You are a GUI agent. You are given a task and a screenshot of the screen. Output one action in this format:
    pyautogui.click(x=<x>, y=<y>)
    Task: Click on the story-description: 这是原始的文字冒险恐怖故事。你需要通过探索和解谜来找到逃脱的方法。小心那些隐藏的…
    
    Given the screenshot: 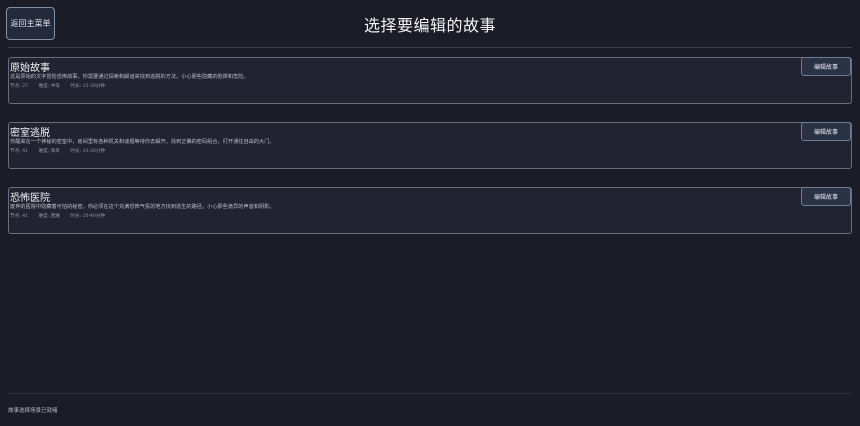 What is the action you would take?
    pyautogui.click(x=129, y=77)
    